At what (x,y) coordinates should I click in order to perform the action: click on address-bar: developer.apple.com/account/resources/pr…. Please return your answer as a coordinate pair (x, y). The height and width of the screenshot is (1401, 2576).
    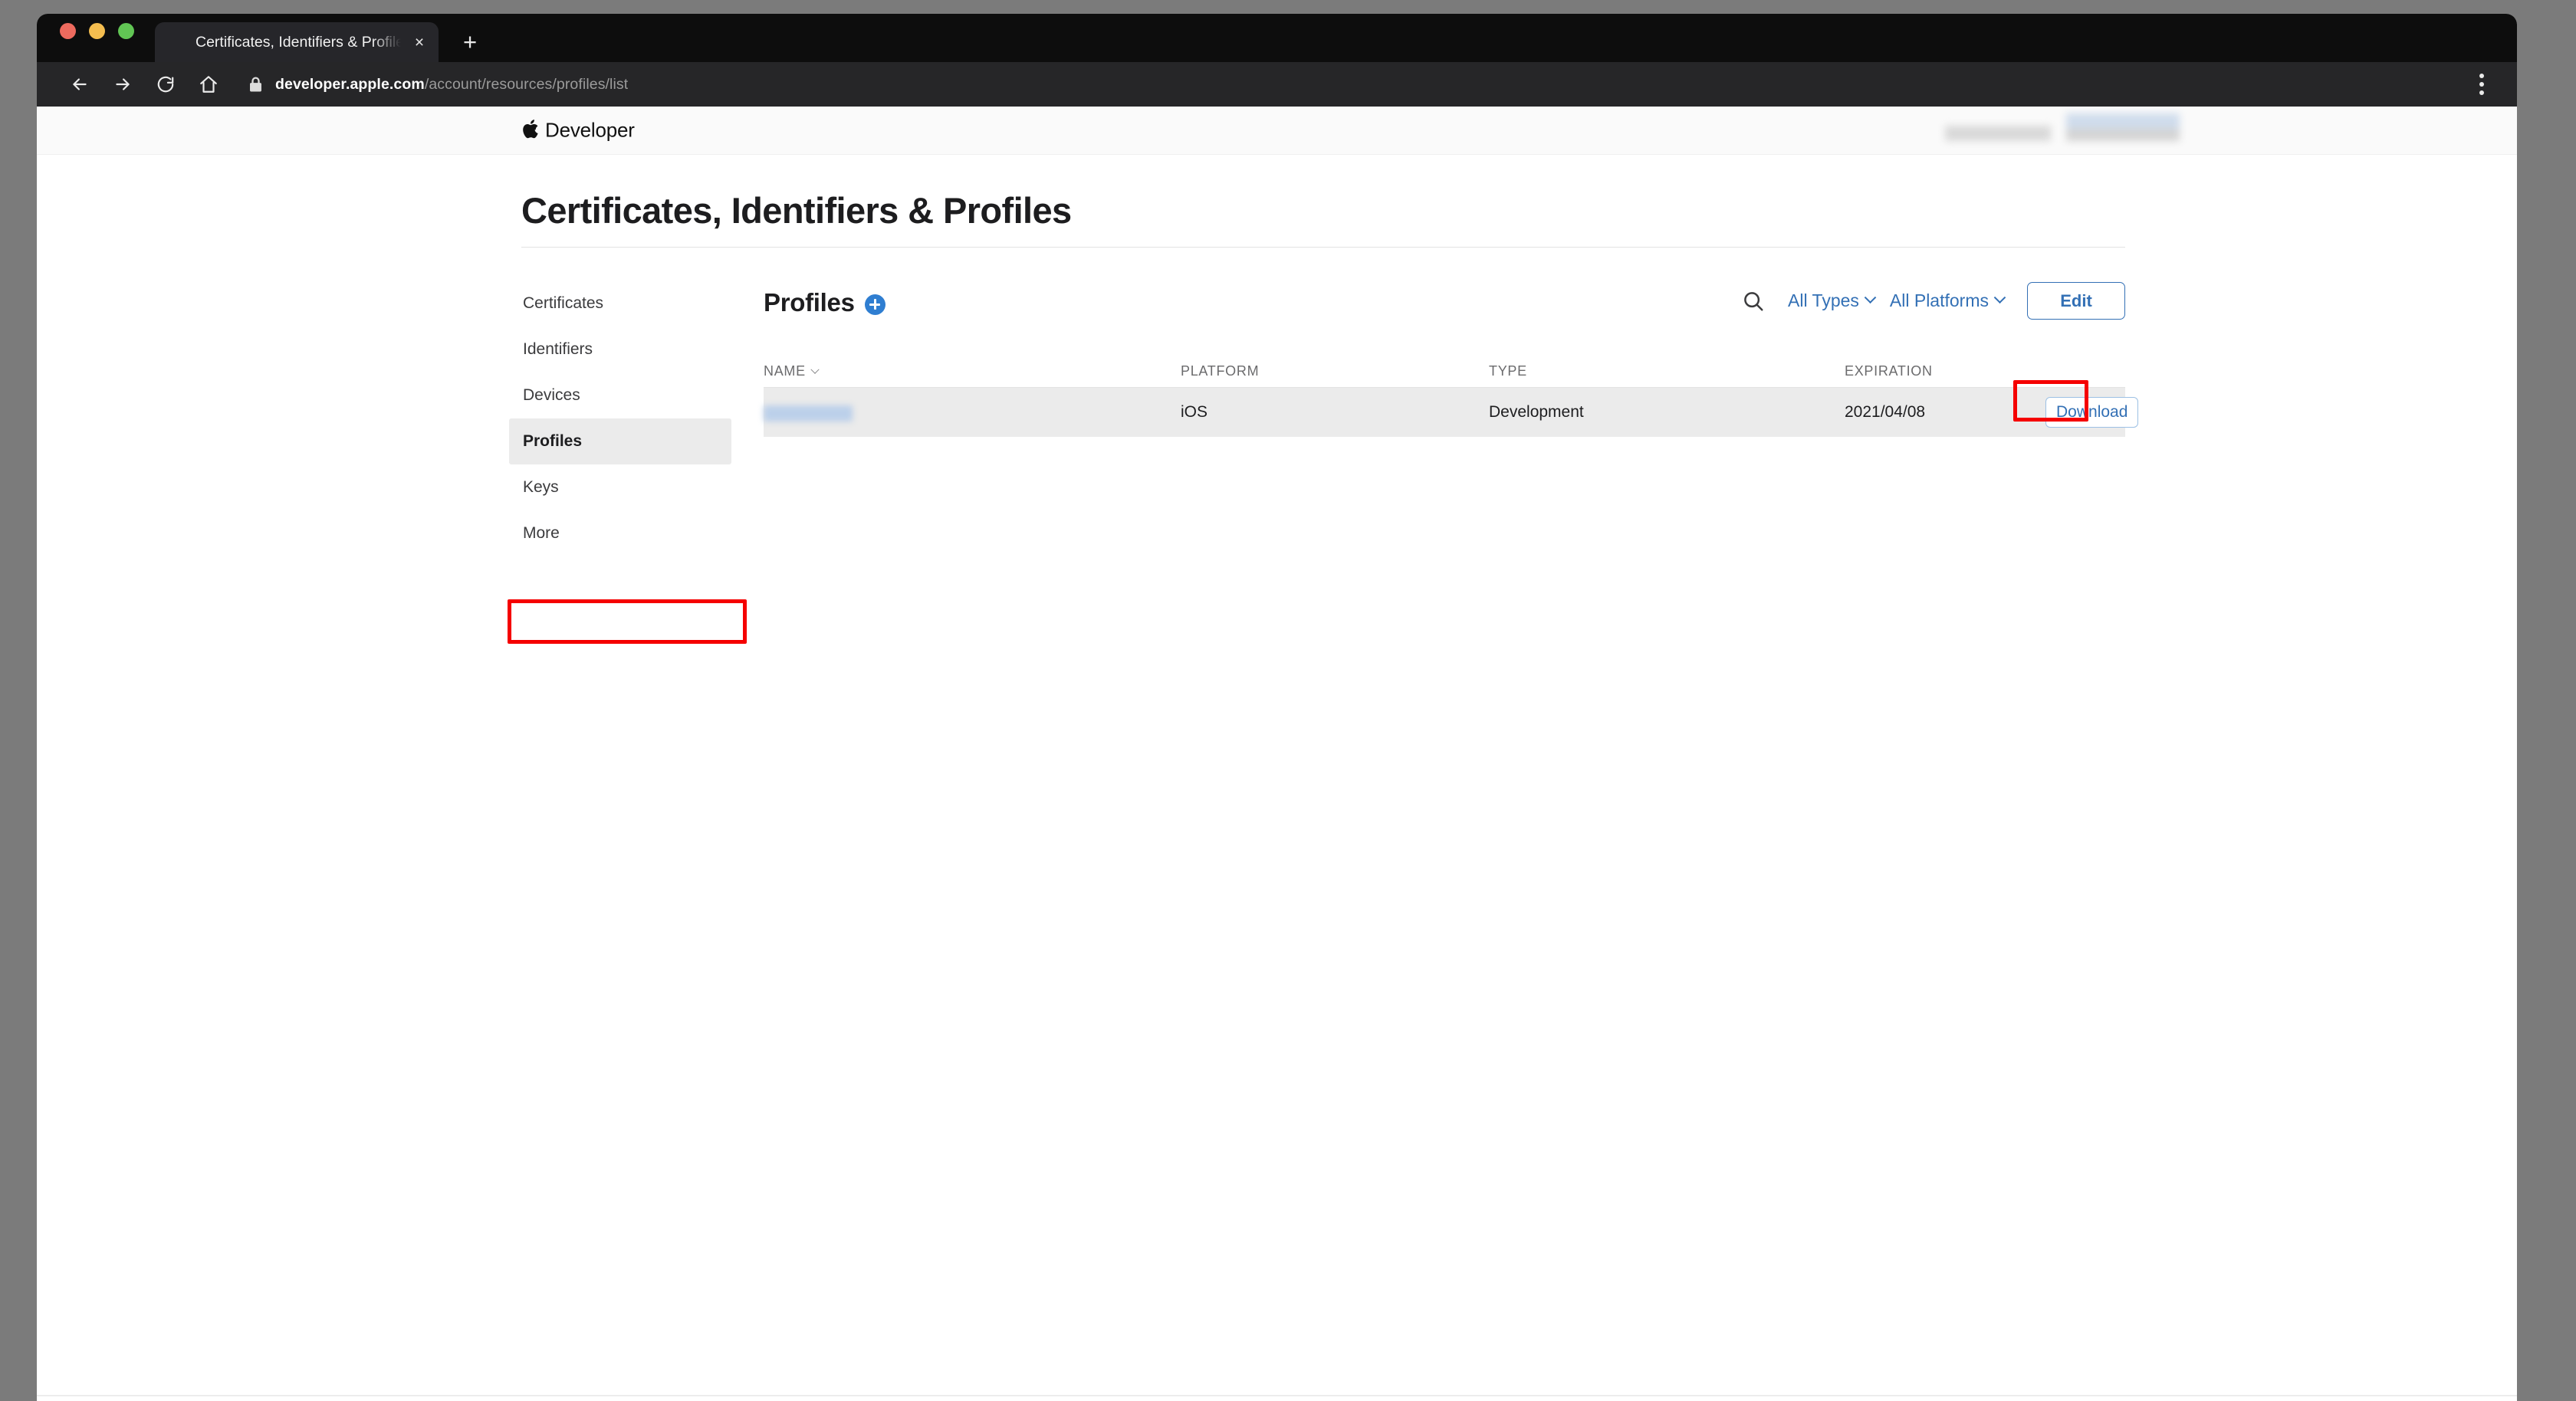
    Looking at the image, I should click on (1357, 84).